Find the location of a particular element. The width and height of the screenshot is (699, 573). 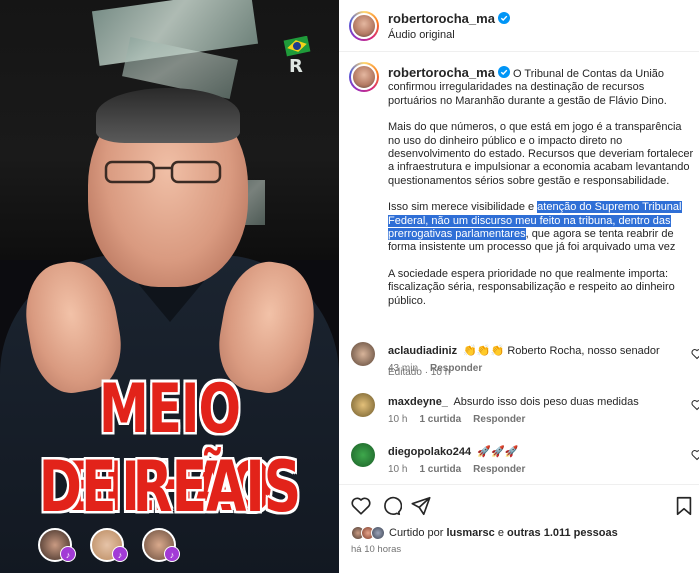

svg-text: R is located at coordinates (296, 65).